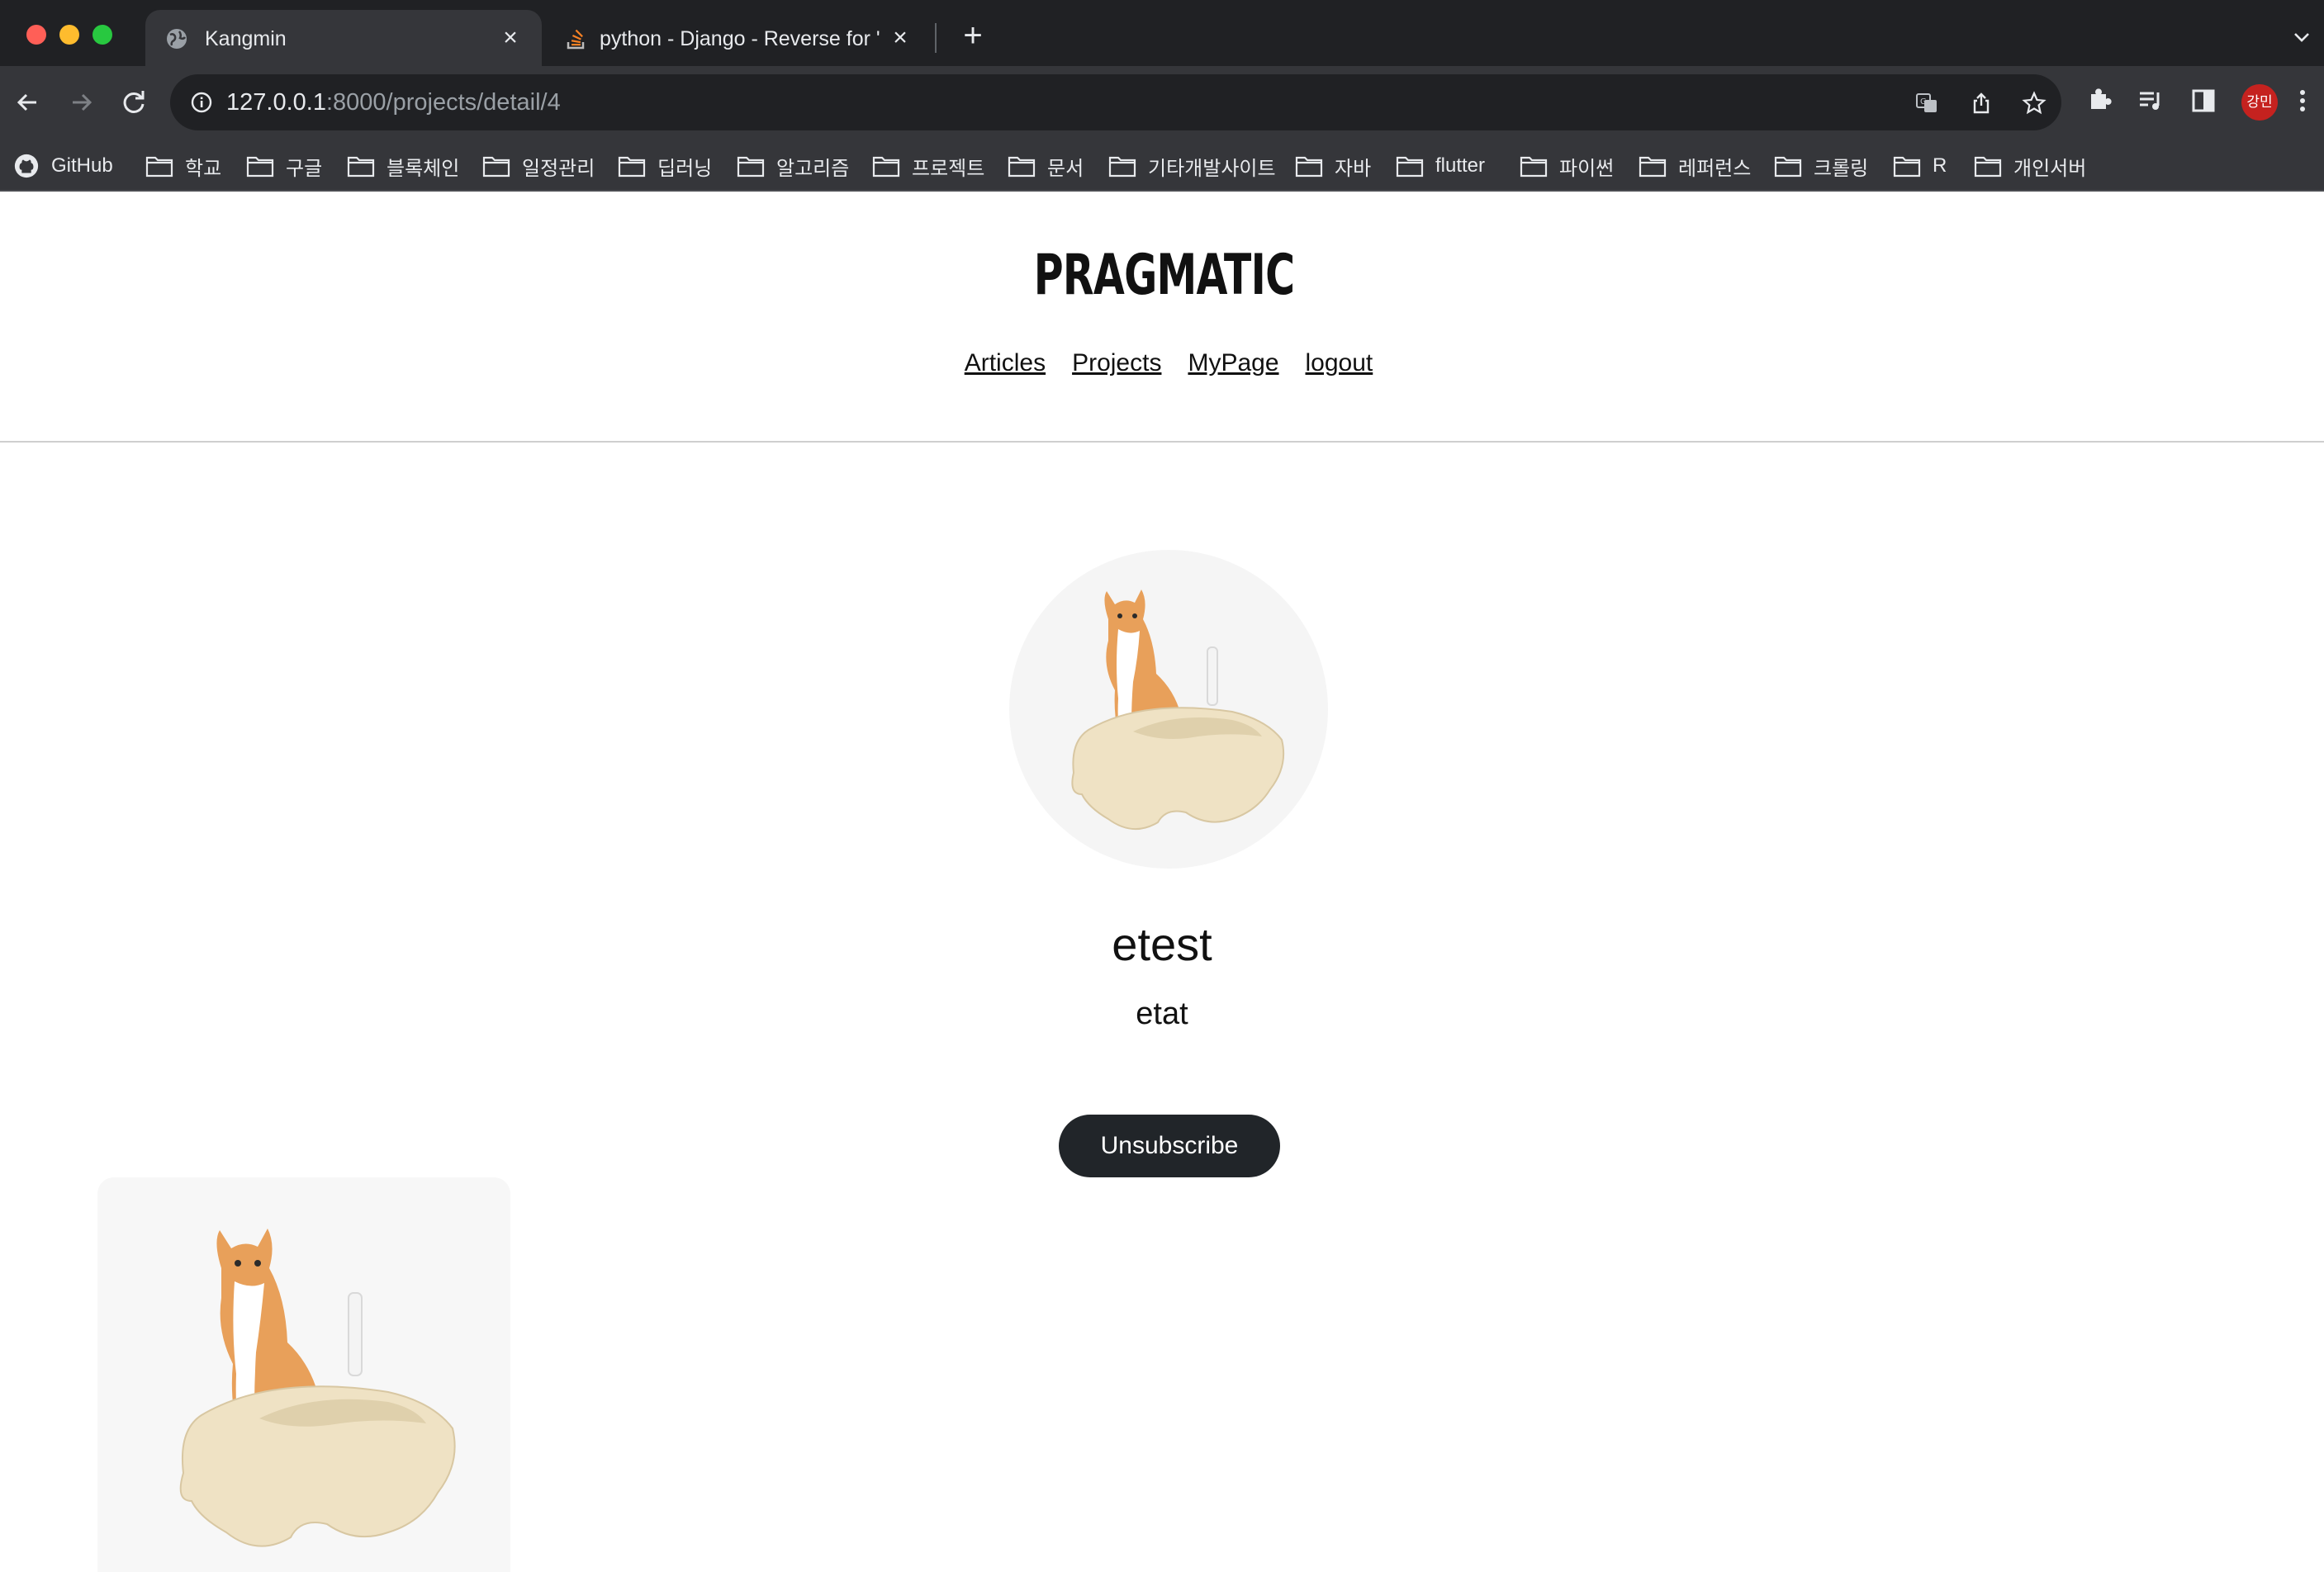 This screenshot has width=2324, height=1572. I want to click on bookmark-folder: R, so click(1920, 166).